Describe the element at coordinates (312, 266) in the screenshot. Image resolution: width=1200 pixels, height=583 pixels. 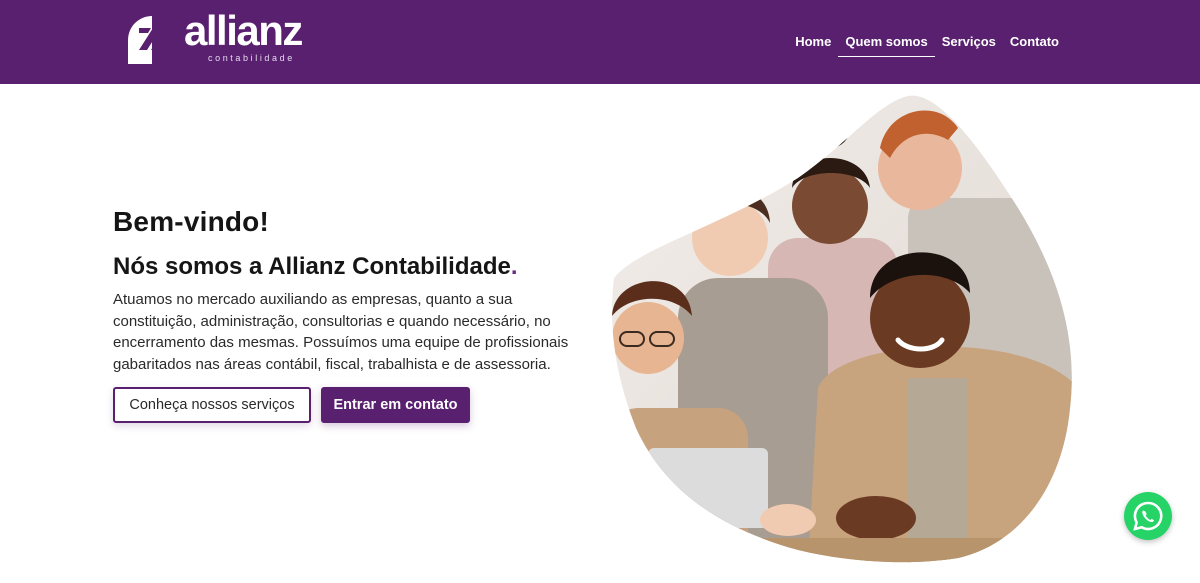
I see `headline-text: Nós somos a Allianz Contabilidade` at that location.